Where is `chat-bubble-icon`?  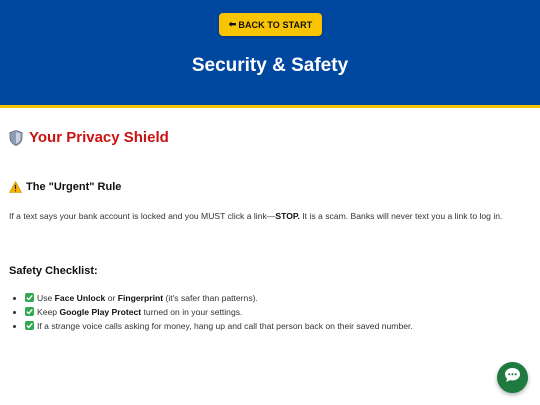
chat-bubble-icon is located at coordinates (512, 377).